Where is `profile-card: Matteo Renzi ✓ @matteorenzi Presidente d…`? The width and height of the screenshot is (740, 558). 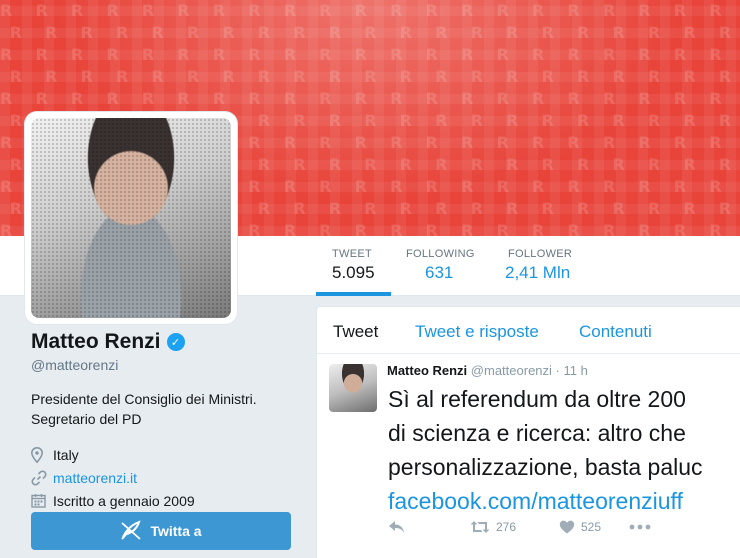 profile-card: Matteo Renzi ✓ @matteorenzi Presidente d… is located at coordinates (166, 421).